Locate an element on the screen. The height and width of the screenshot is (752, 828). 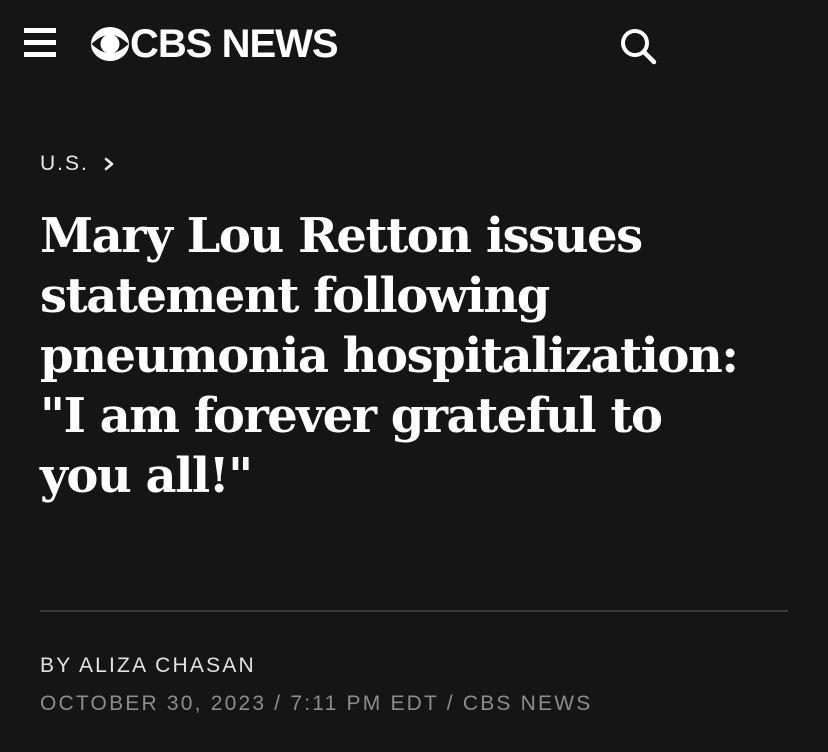
cbs-eye-logo-icon is located at coordinates (110, 44).